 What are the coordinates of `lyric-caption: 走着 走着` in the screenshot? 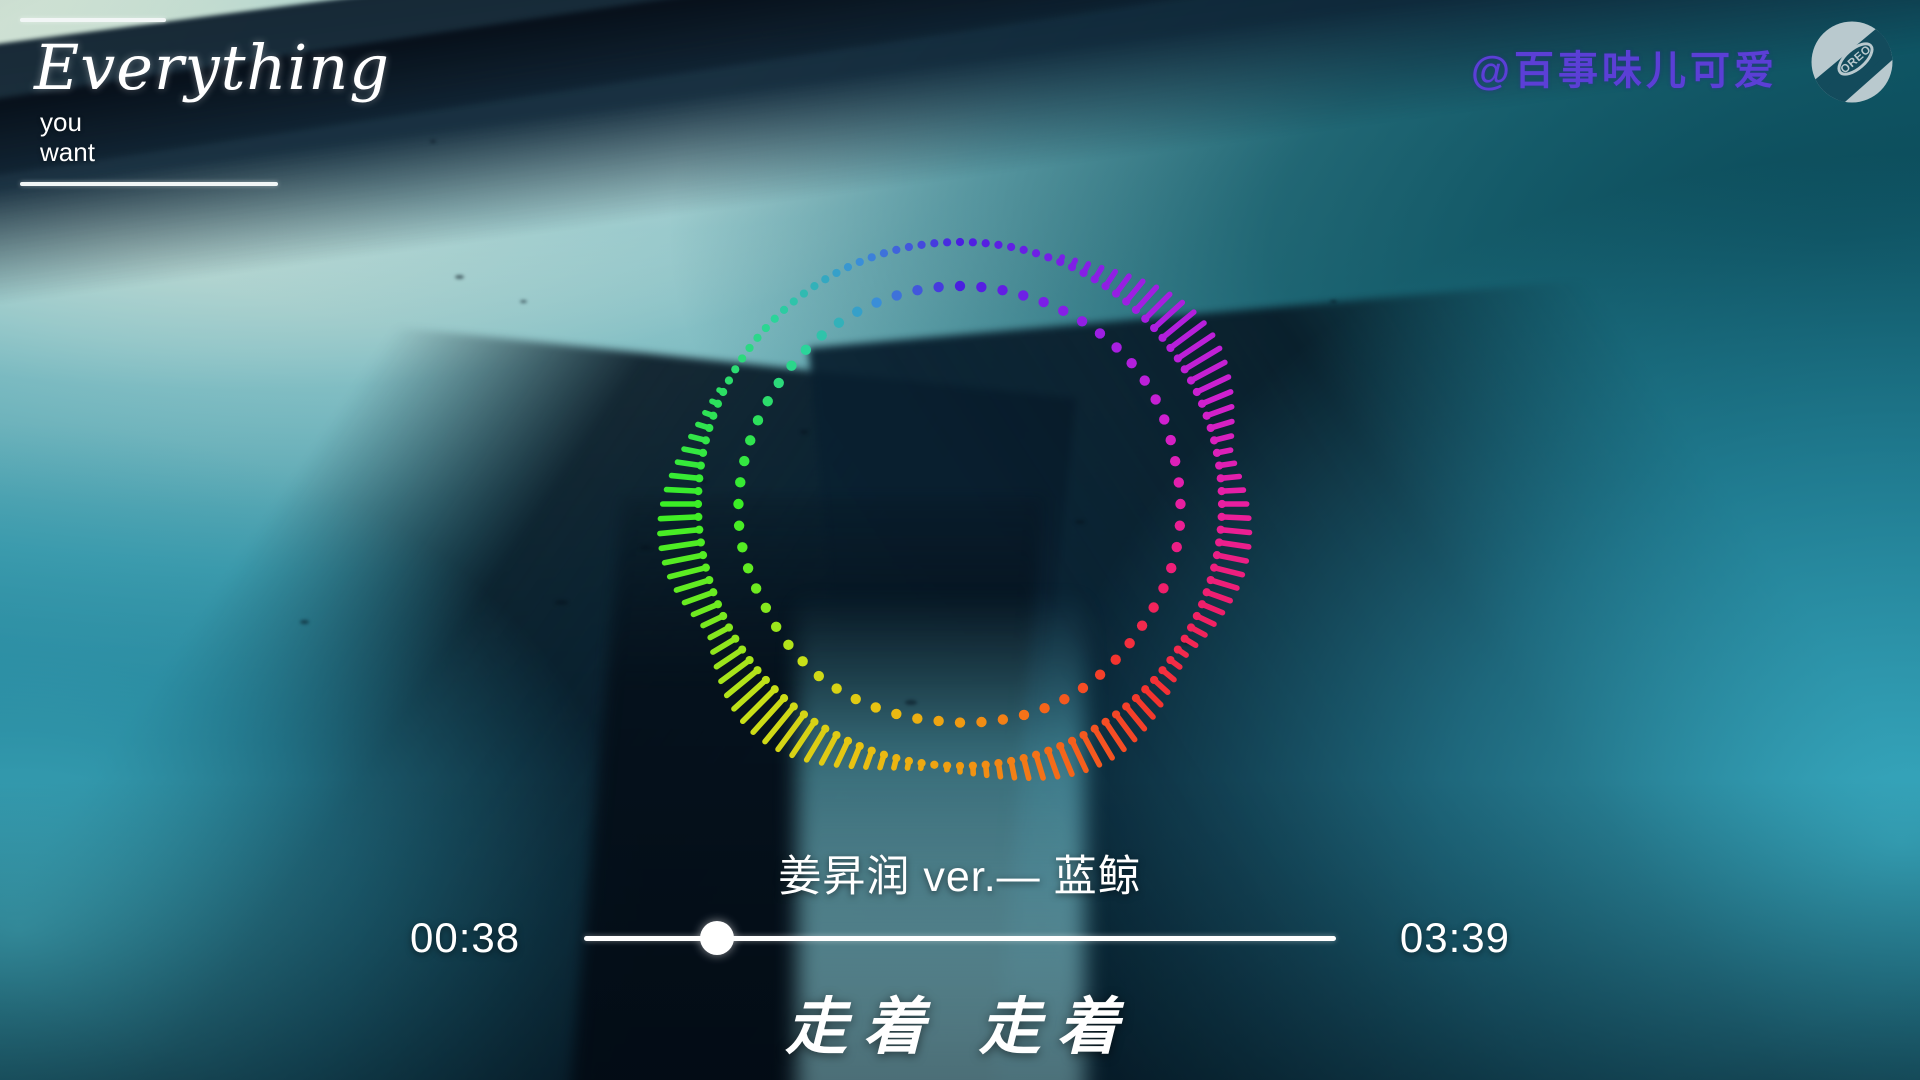 It's located at (960, 1026).